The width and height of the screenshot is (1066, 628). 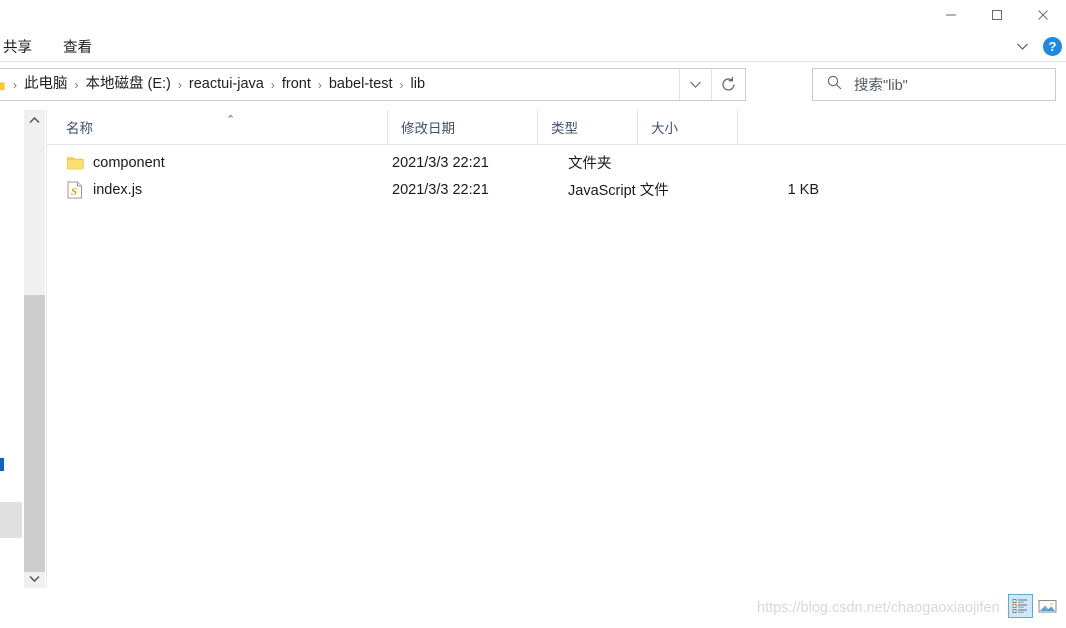 What do you see at coordinates (934, 84) in the screenshot?
I see `search-input: 搜索"lib"` at bounding box center [934, 84].